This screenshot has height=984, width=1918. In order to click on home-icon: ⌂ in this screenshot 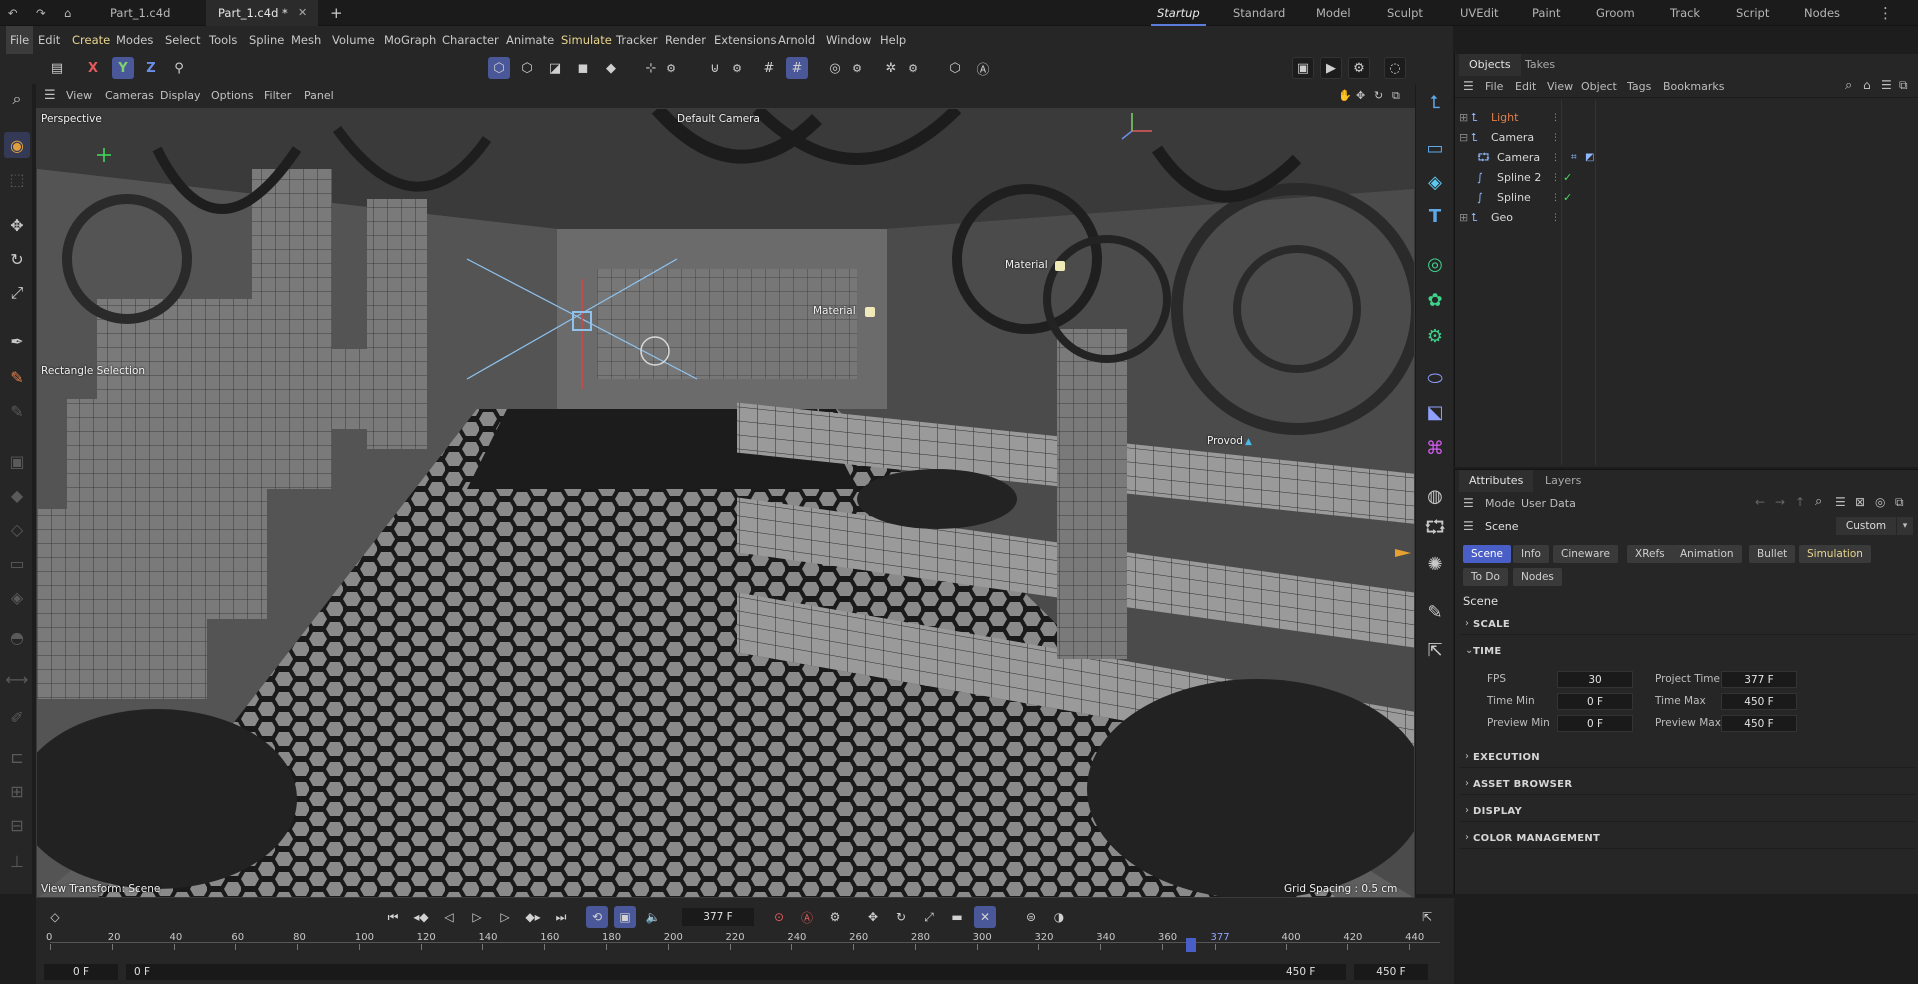, I will do `click(72, 13)`.